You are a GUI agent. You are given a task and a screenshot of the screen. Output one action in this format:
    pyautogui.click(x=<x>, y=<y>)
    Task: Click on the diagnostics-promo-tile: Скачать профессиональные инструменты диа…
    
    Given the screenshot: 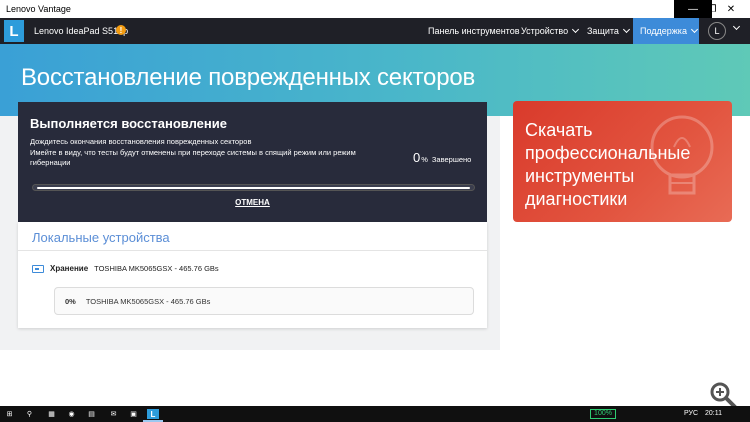 What is the action you would take?
    pyautogui.click(x=622, y=161)
    